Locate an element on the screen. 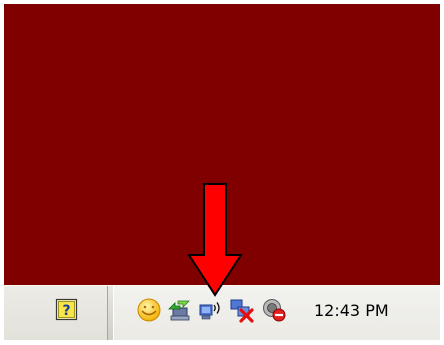 This screenshot has height=345, width=444. speaker-muted-icon is located at coordinates (274, 310).